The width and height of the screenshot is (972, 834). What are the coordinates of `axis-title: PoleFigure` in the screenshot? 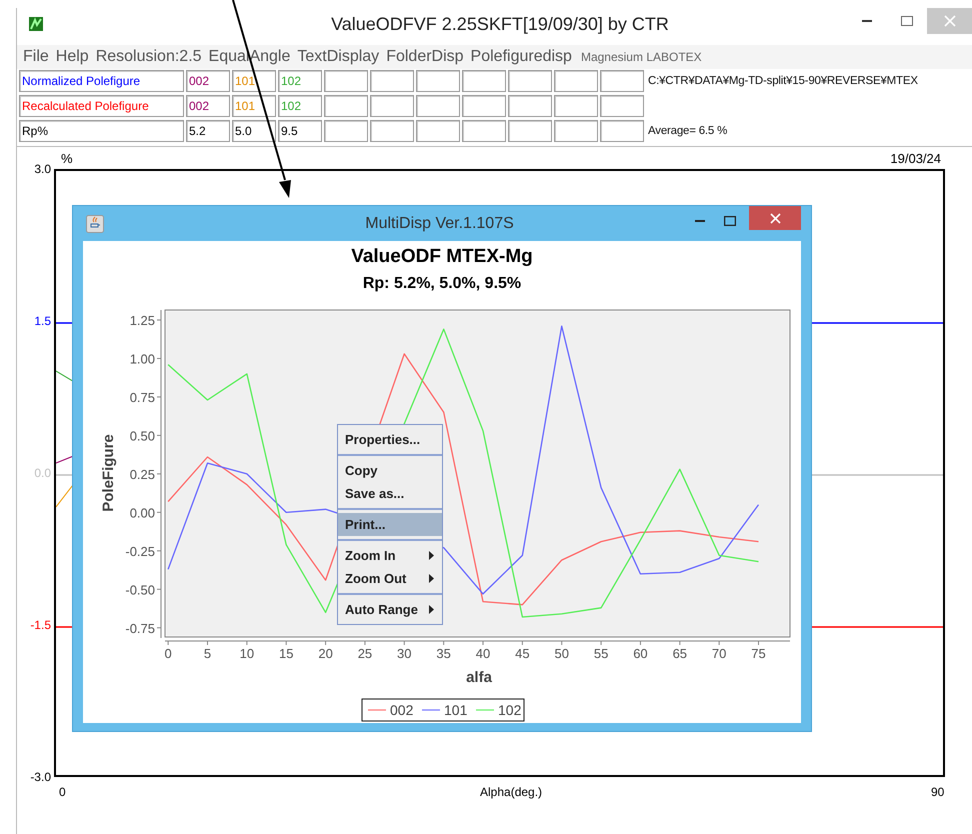 It's located at (108, 473).